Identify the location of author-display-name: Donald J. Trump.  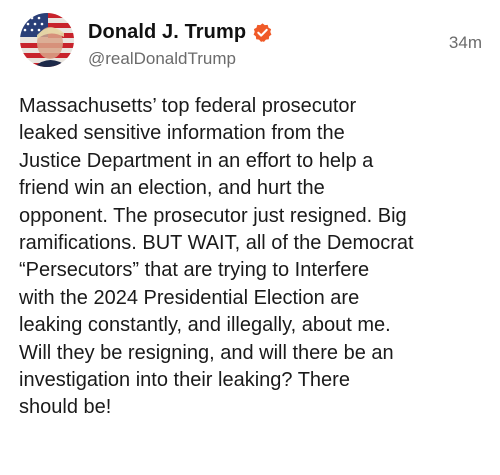
(167, 32).